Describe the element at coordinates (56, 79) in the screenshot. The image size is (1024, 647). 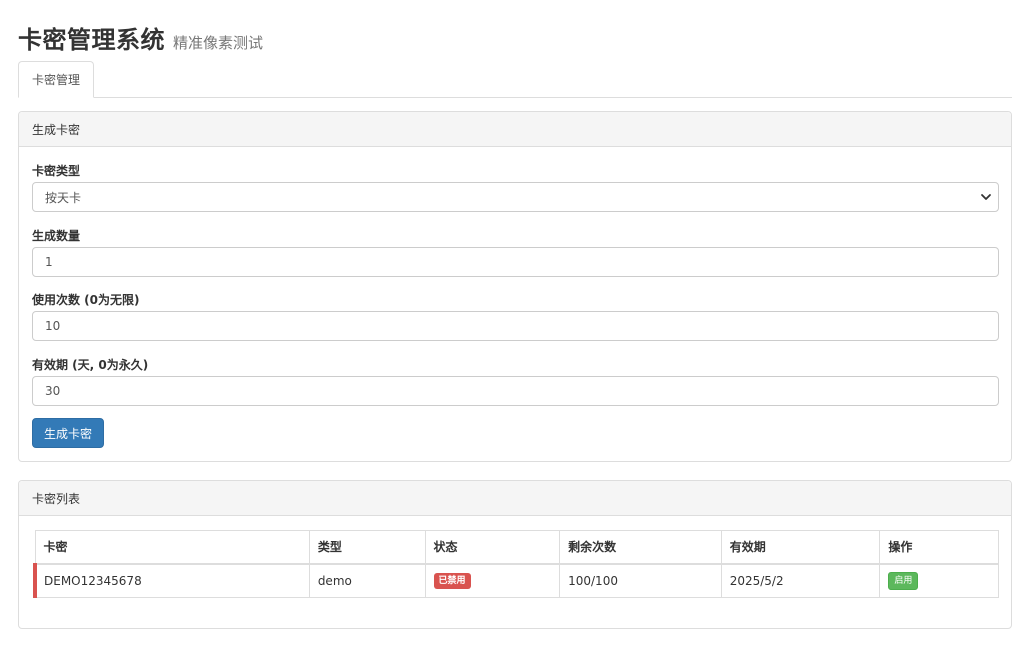
I see `tab-card-management: 卡密管理` at that location.